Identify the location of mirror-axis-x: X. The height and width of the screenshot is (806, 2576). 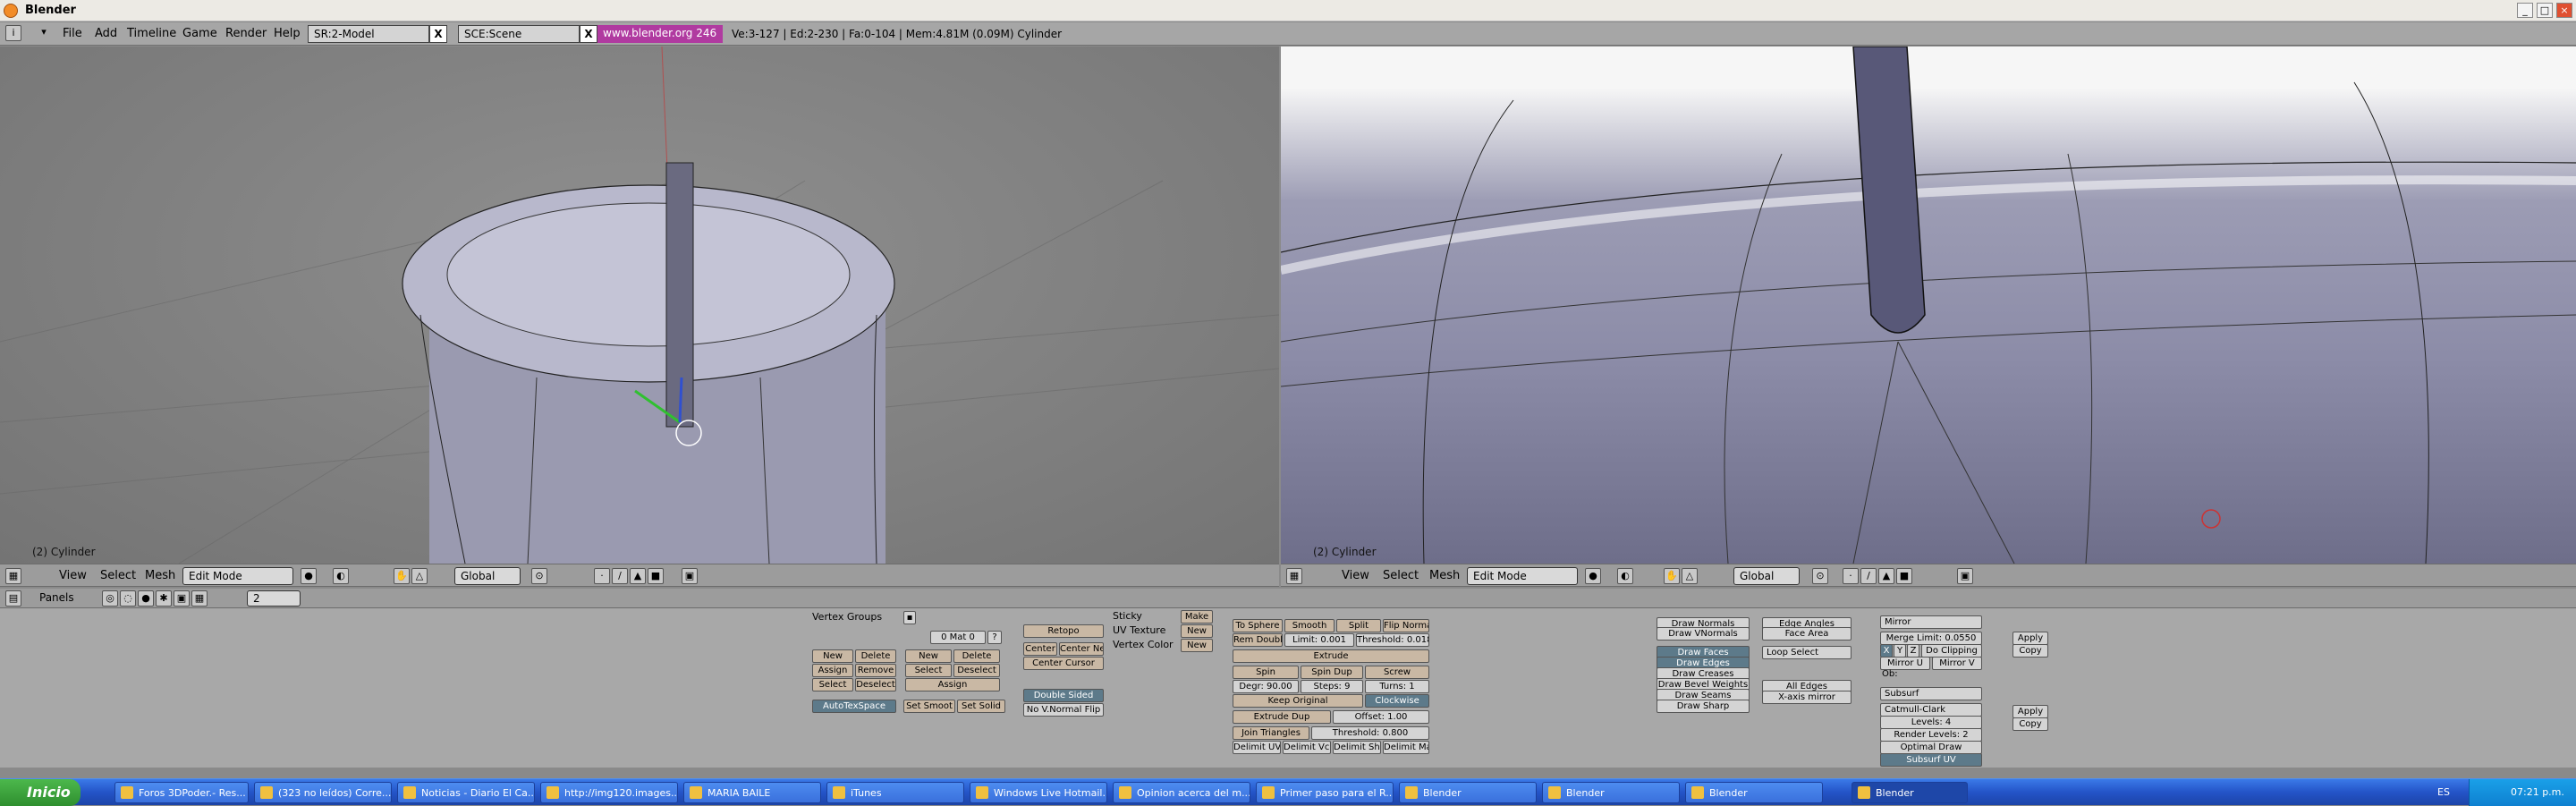
(1886, 651).